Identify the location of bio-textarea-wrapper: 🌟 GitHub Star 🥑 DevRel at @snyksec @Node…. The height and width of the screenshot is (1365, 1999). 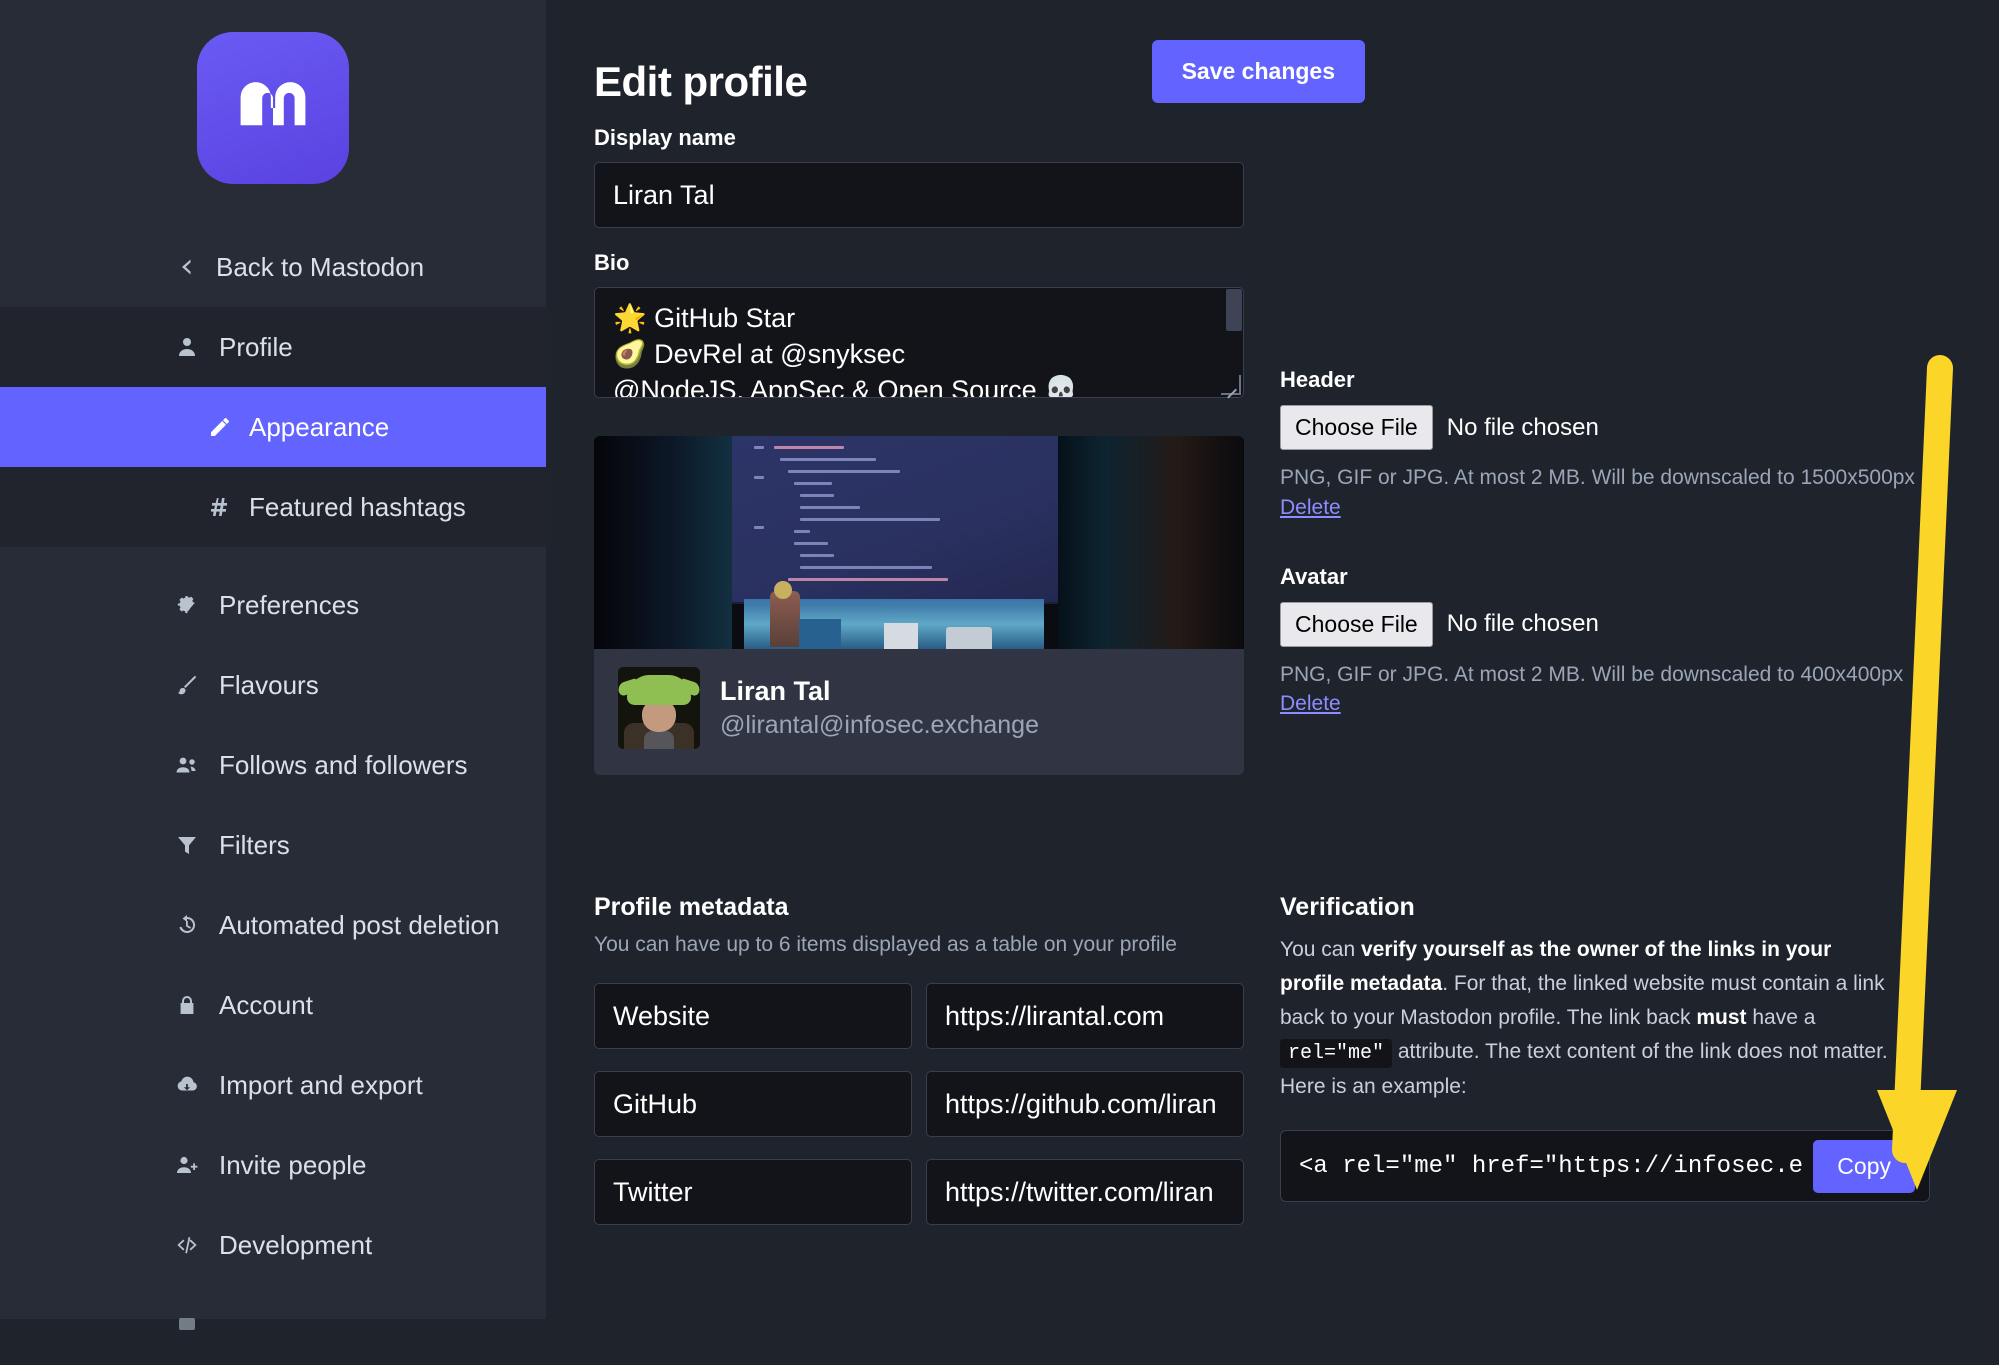
(919, 342).